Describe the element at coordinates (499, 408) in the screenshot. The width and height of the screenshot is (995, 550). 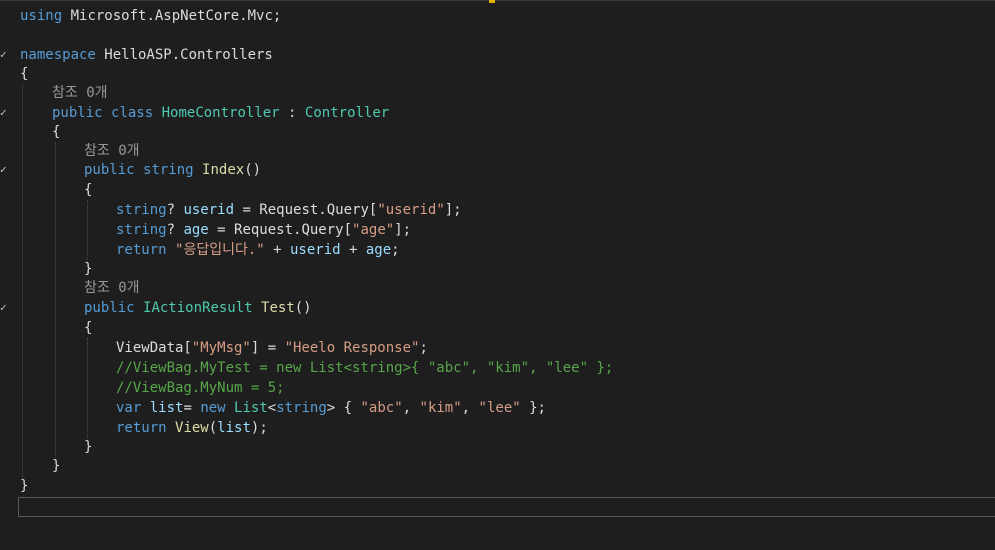
I see `code-token: "lee"` at that location.